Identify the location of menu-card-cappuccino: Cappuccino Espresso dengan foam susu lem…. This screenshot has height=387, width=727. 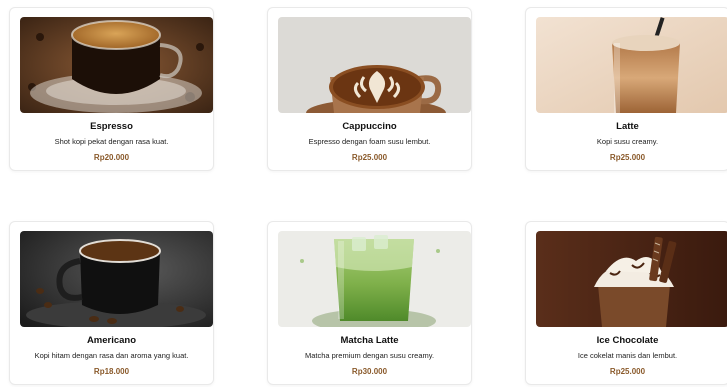
(369, 89).